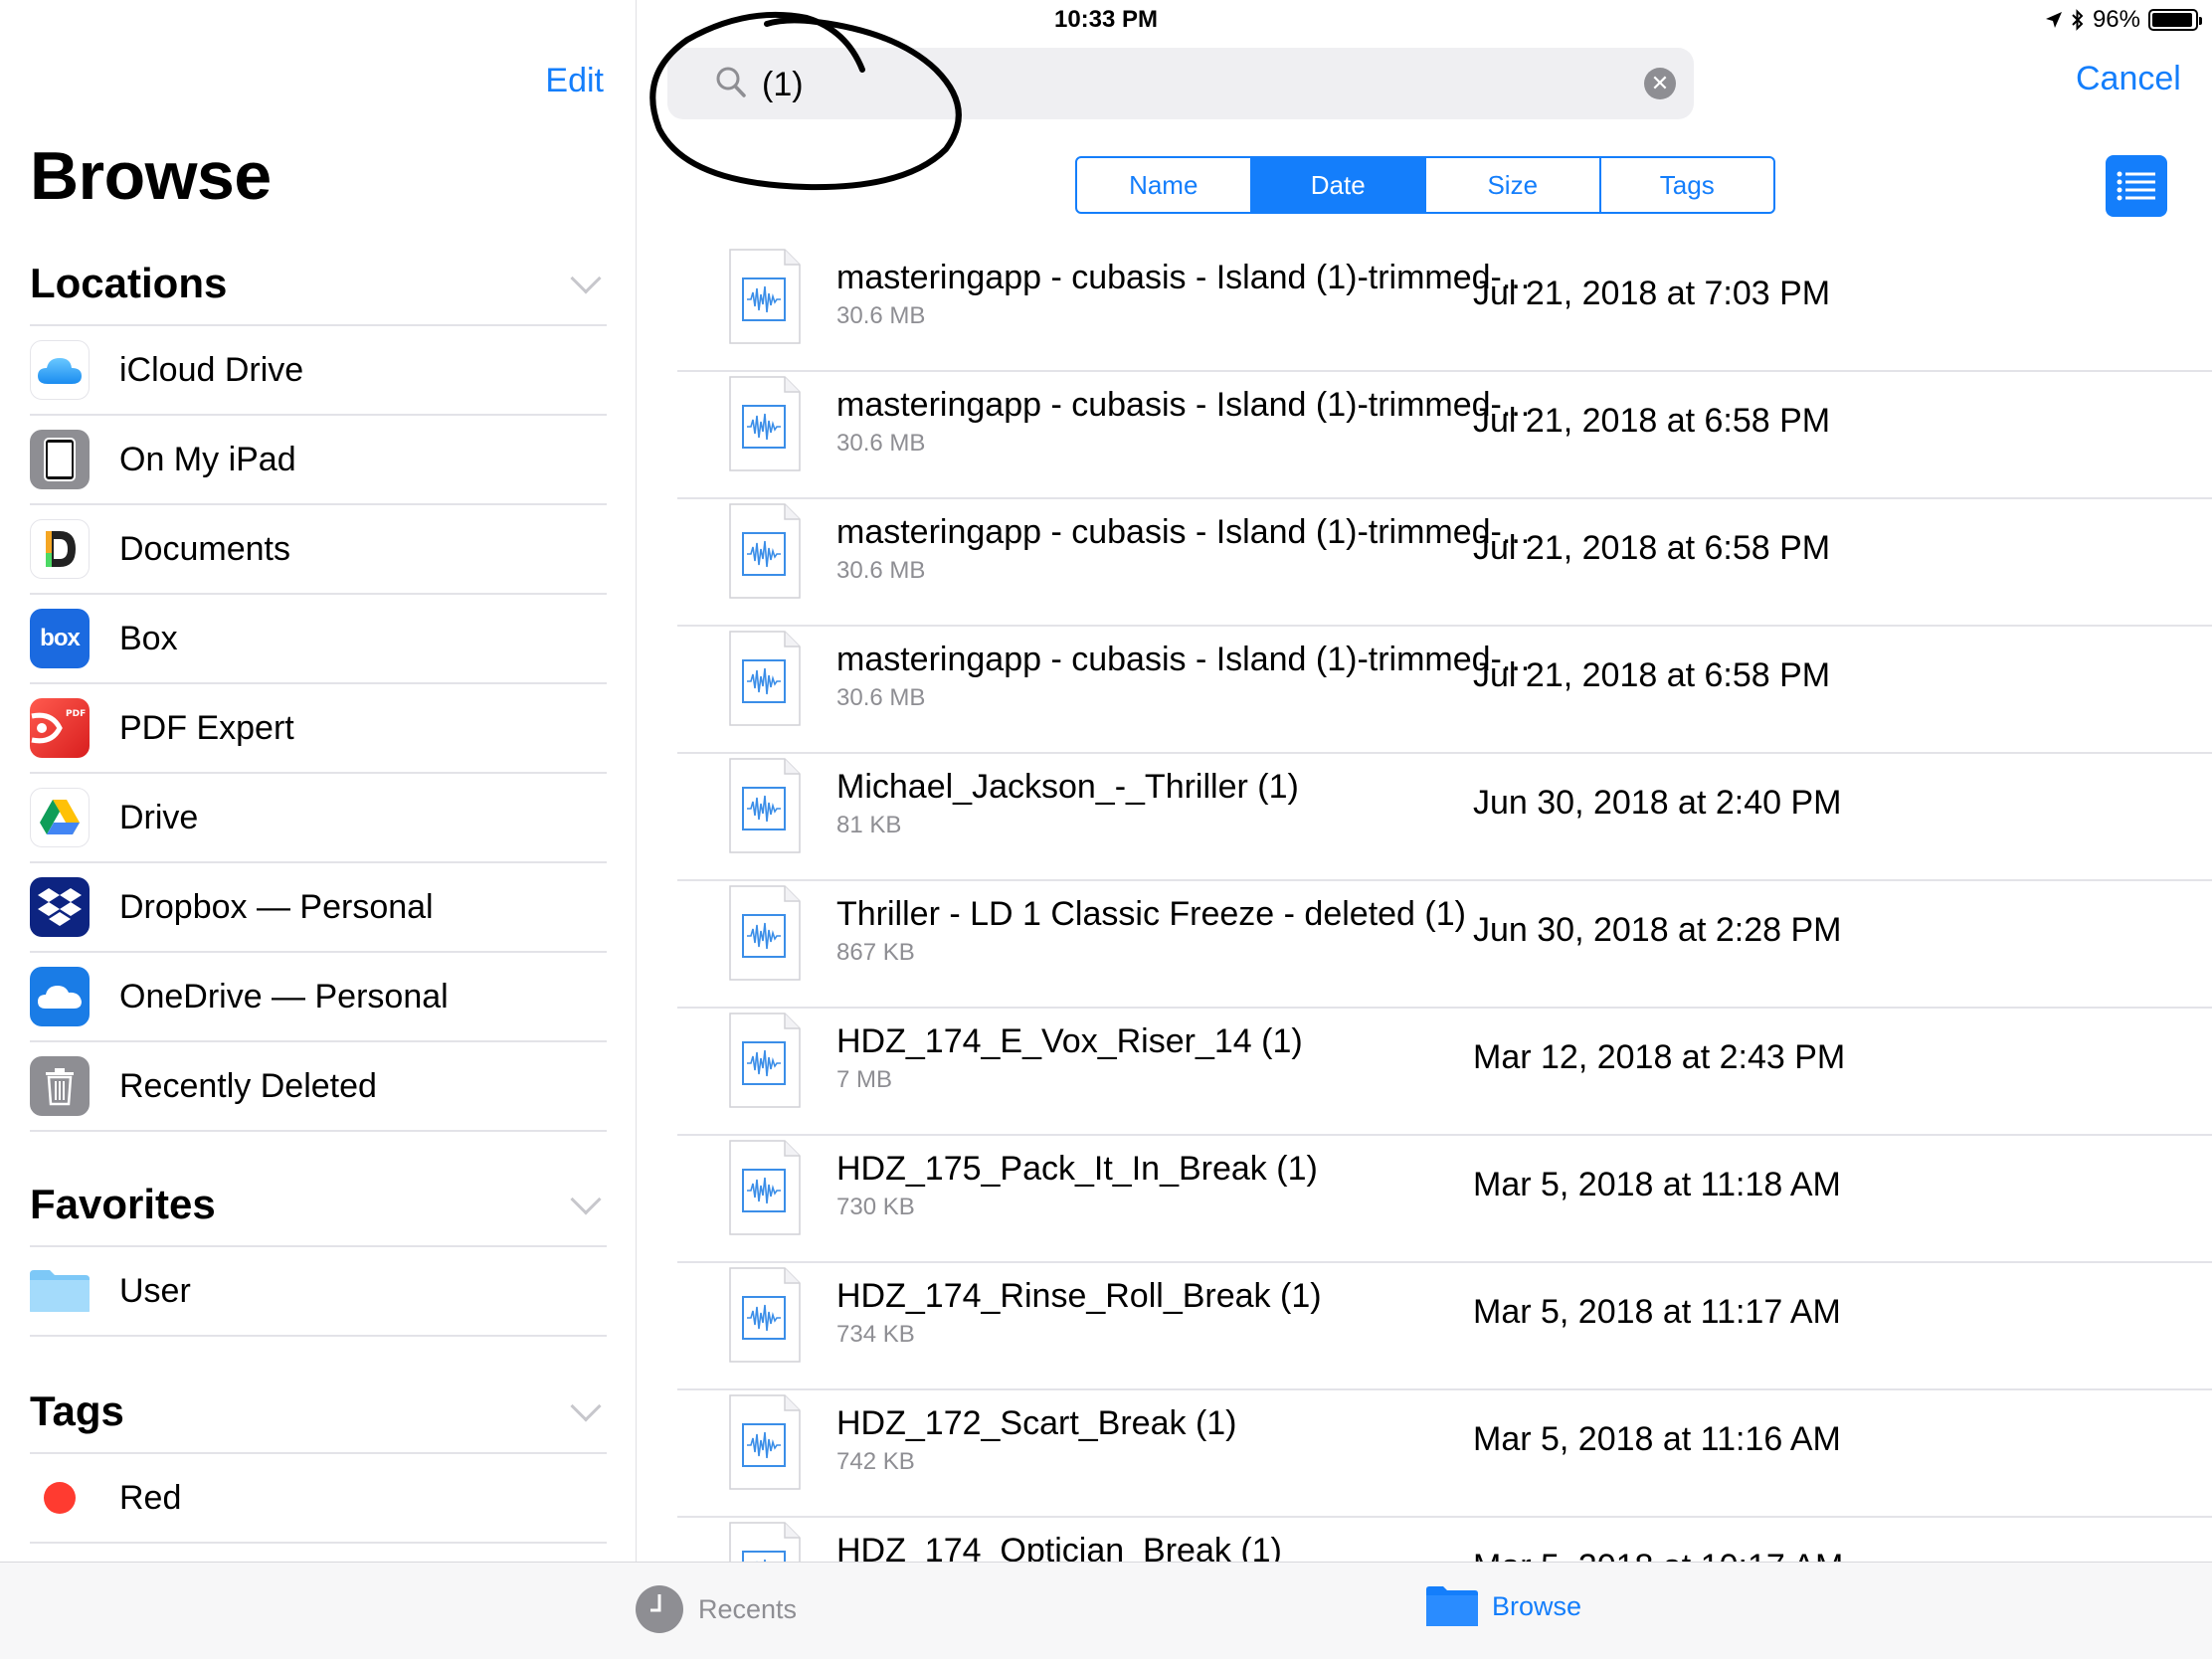 The width and height of the screenshot is (2212, 1659). I want to click on file-size: 81 KB, so click(869, 825).